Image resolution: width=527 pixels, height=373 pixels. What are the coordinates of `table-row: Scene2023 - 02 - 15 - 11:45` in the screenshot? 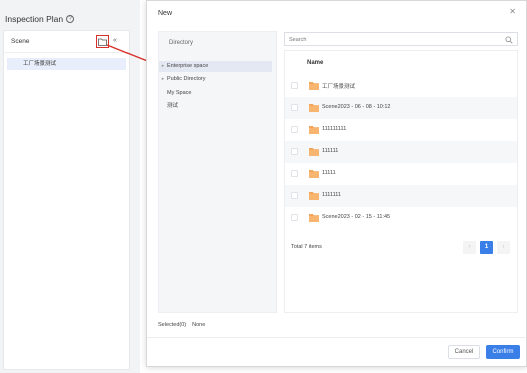 It's located at (401, 218).